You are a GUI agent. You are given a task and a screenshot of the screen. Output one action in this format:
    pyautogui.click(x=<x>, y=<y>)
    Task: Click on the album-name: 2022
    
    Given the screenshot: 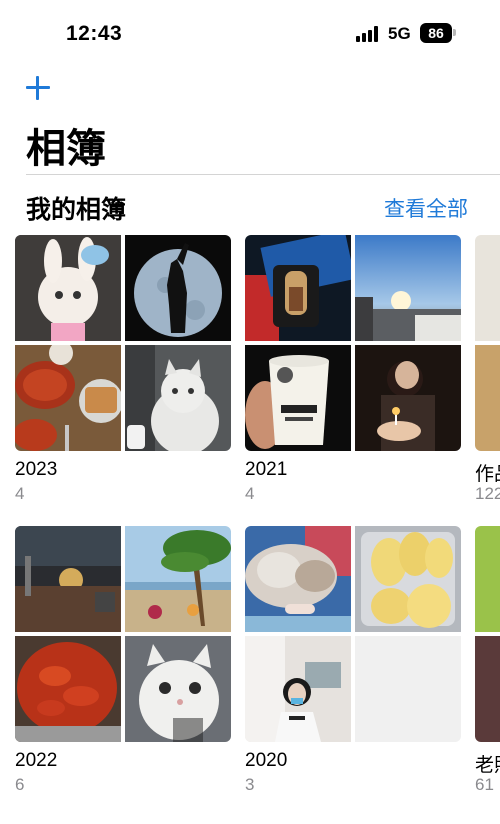 What is the action you would take?
    pyautogui.click(x=36, y=760)
    